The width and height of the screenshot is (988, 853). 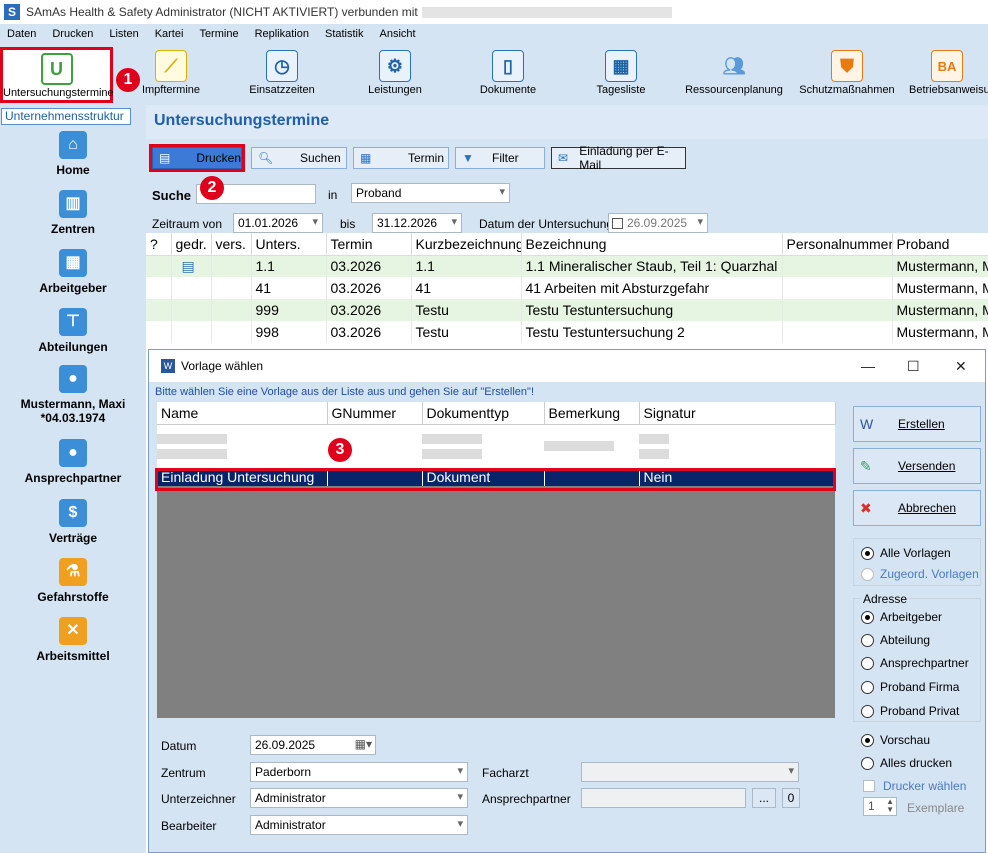 What do you see at coordinates (159, 288) in the screenshot?
I see `cell-q` at bounding box center [159, 288].